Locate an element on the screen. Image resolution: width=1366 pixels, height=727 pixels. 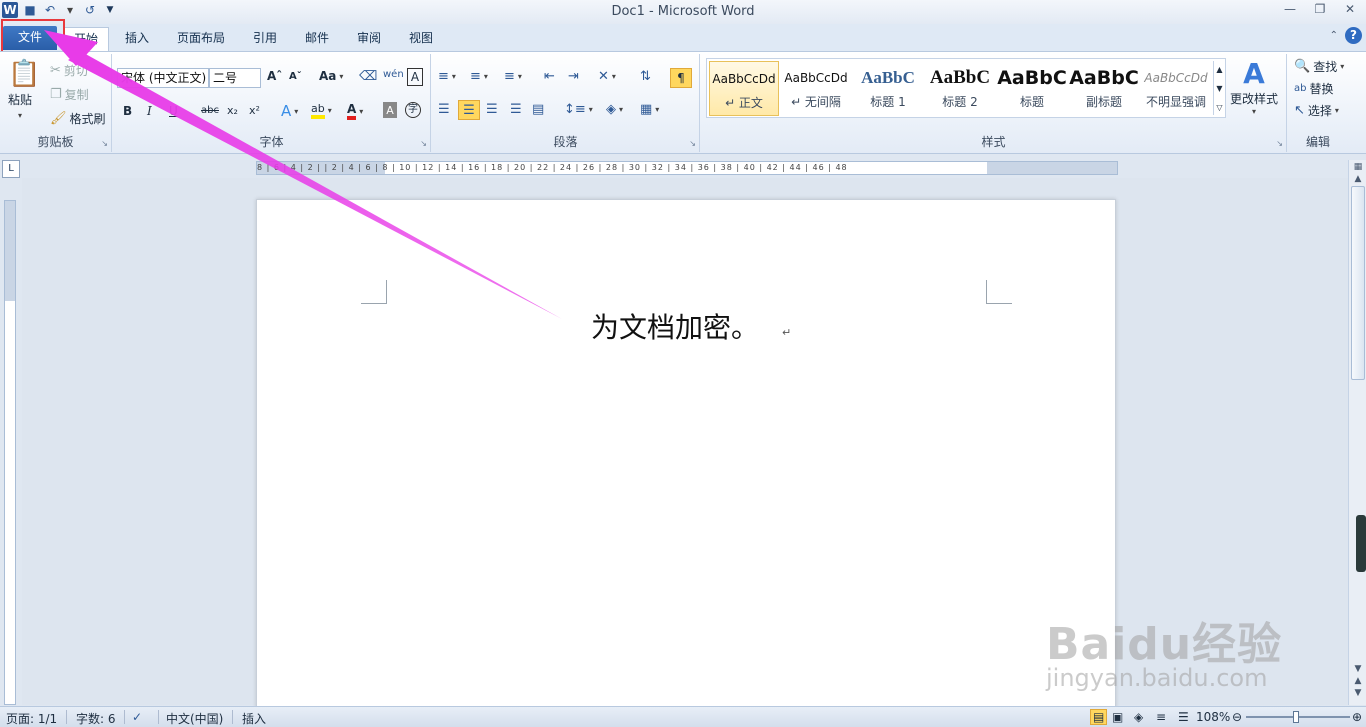
tab-home: 开始 is located at coordinates (86, 39).